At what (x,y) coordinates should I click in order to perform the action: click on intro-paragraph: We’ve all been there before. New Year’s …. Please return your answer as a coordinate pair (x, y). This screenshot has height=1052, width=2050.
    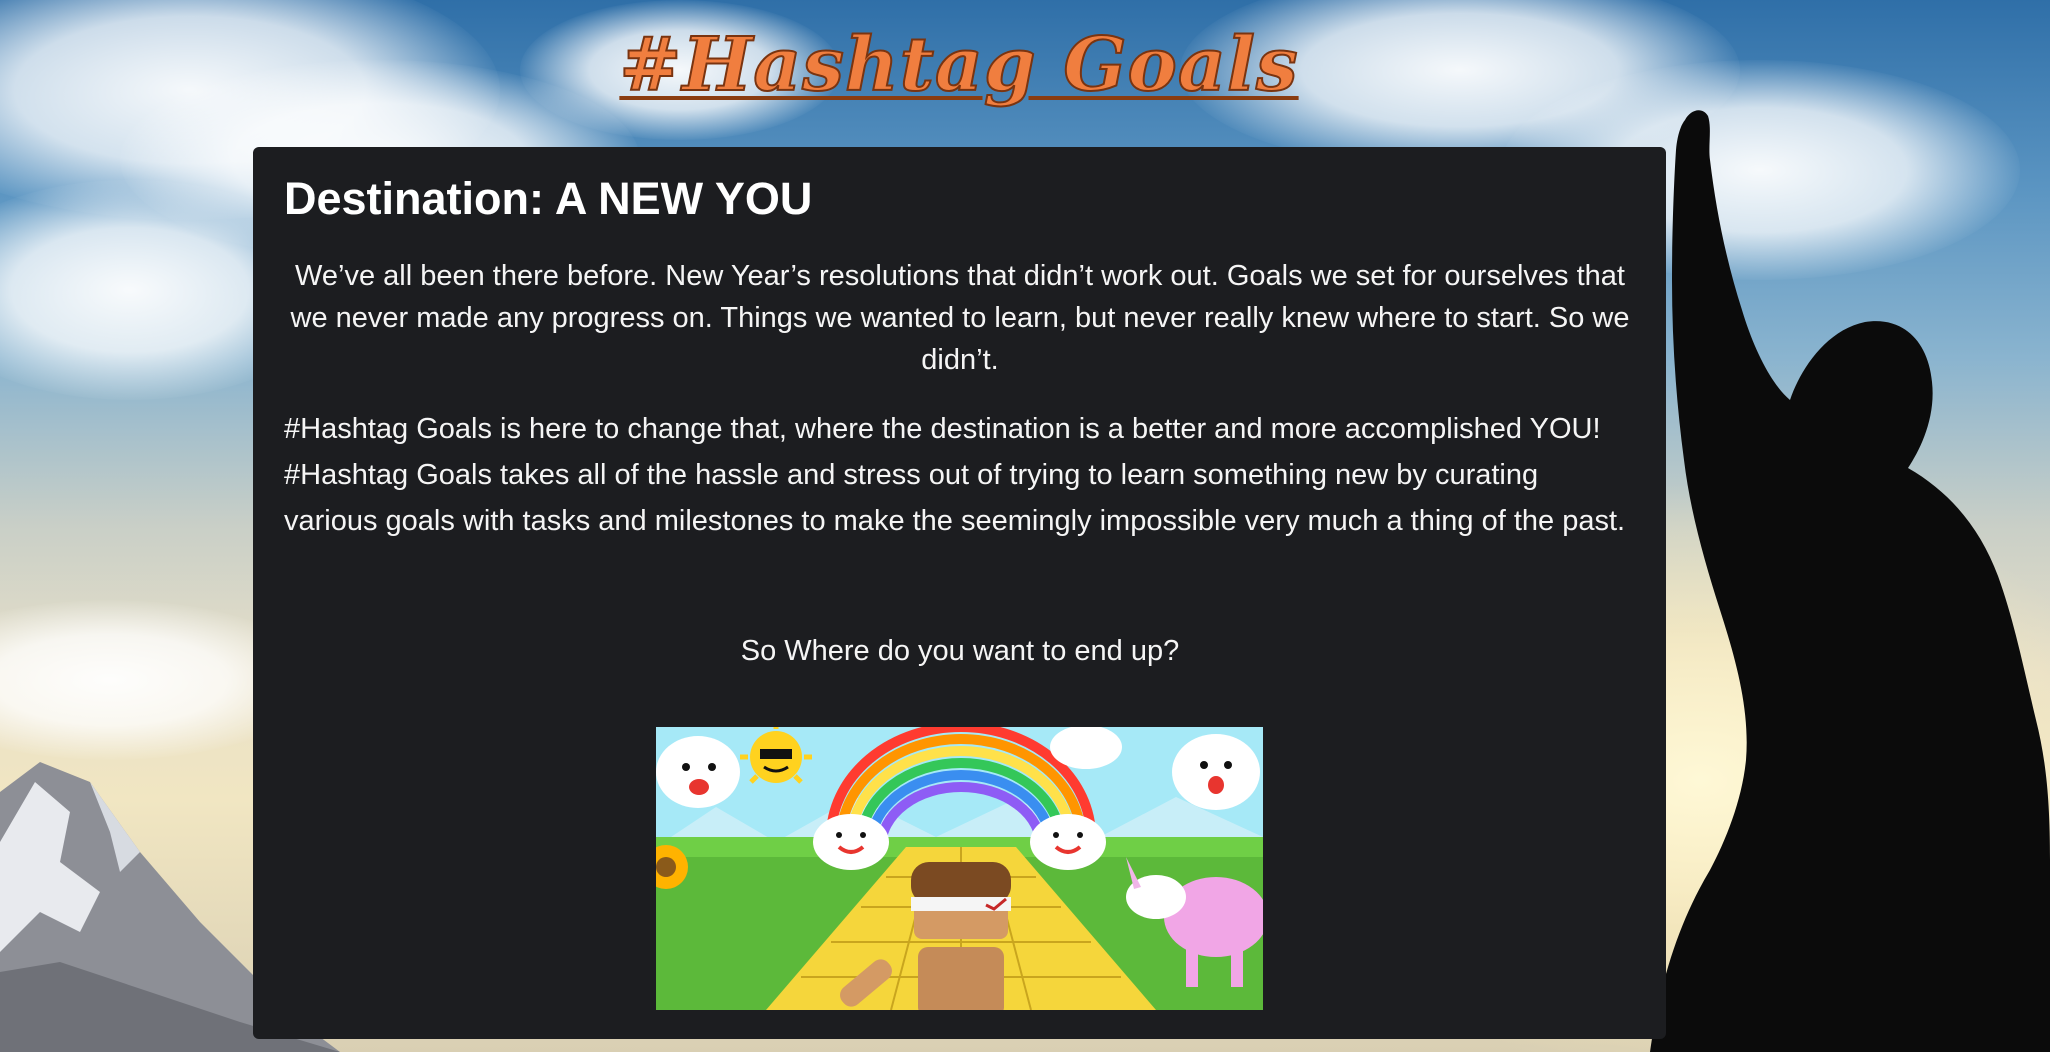
    Looking at the image, I should click on (960, 318).